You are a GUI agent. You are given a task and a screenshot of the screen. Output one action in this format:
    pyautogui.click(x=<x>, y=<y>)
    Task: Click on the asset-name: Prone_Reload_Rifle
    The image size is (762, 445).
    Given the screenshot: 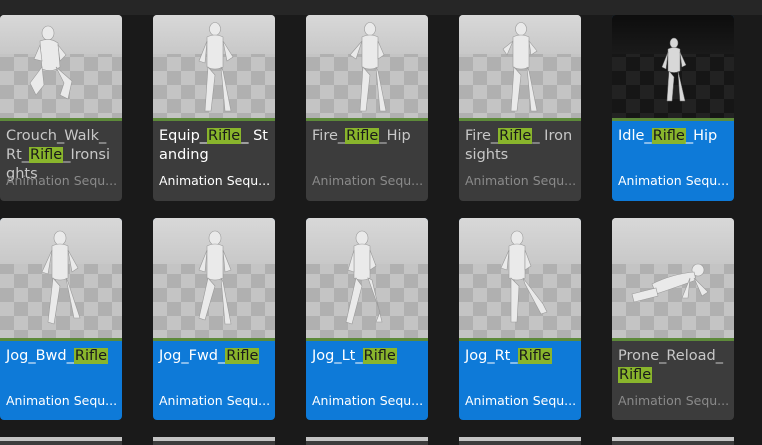 What is the action you would take?
    pyautogui.click(x=670, y=365)
    